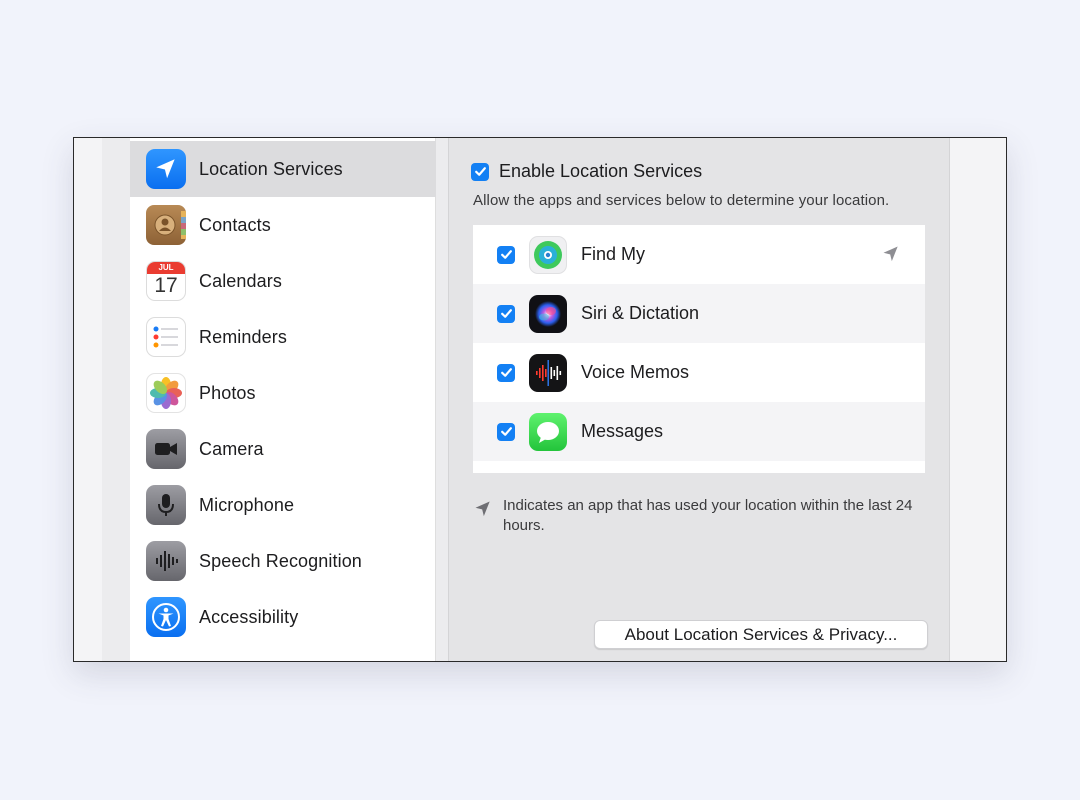  Describe the element at coordinates (640, 313) in the screenshot. I see `app-name: Siri & Dictation` at that location.